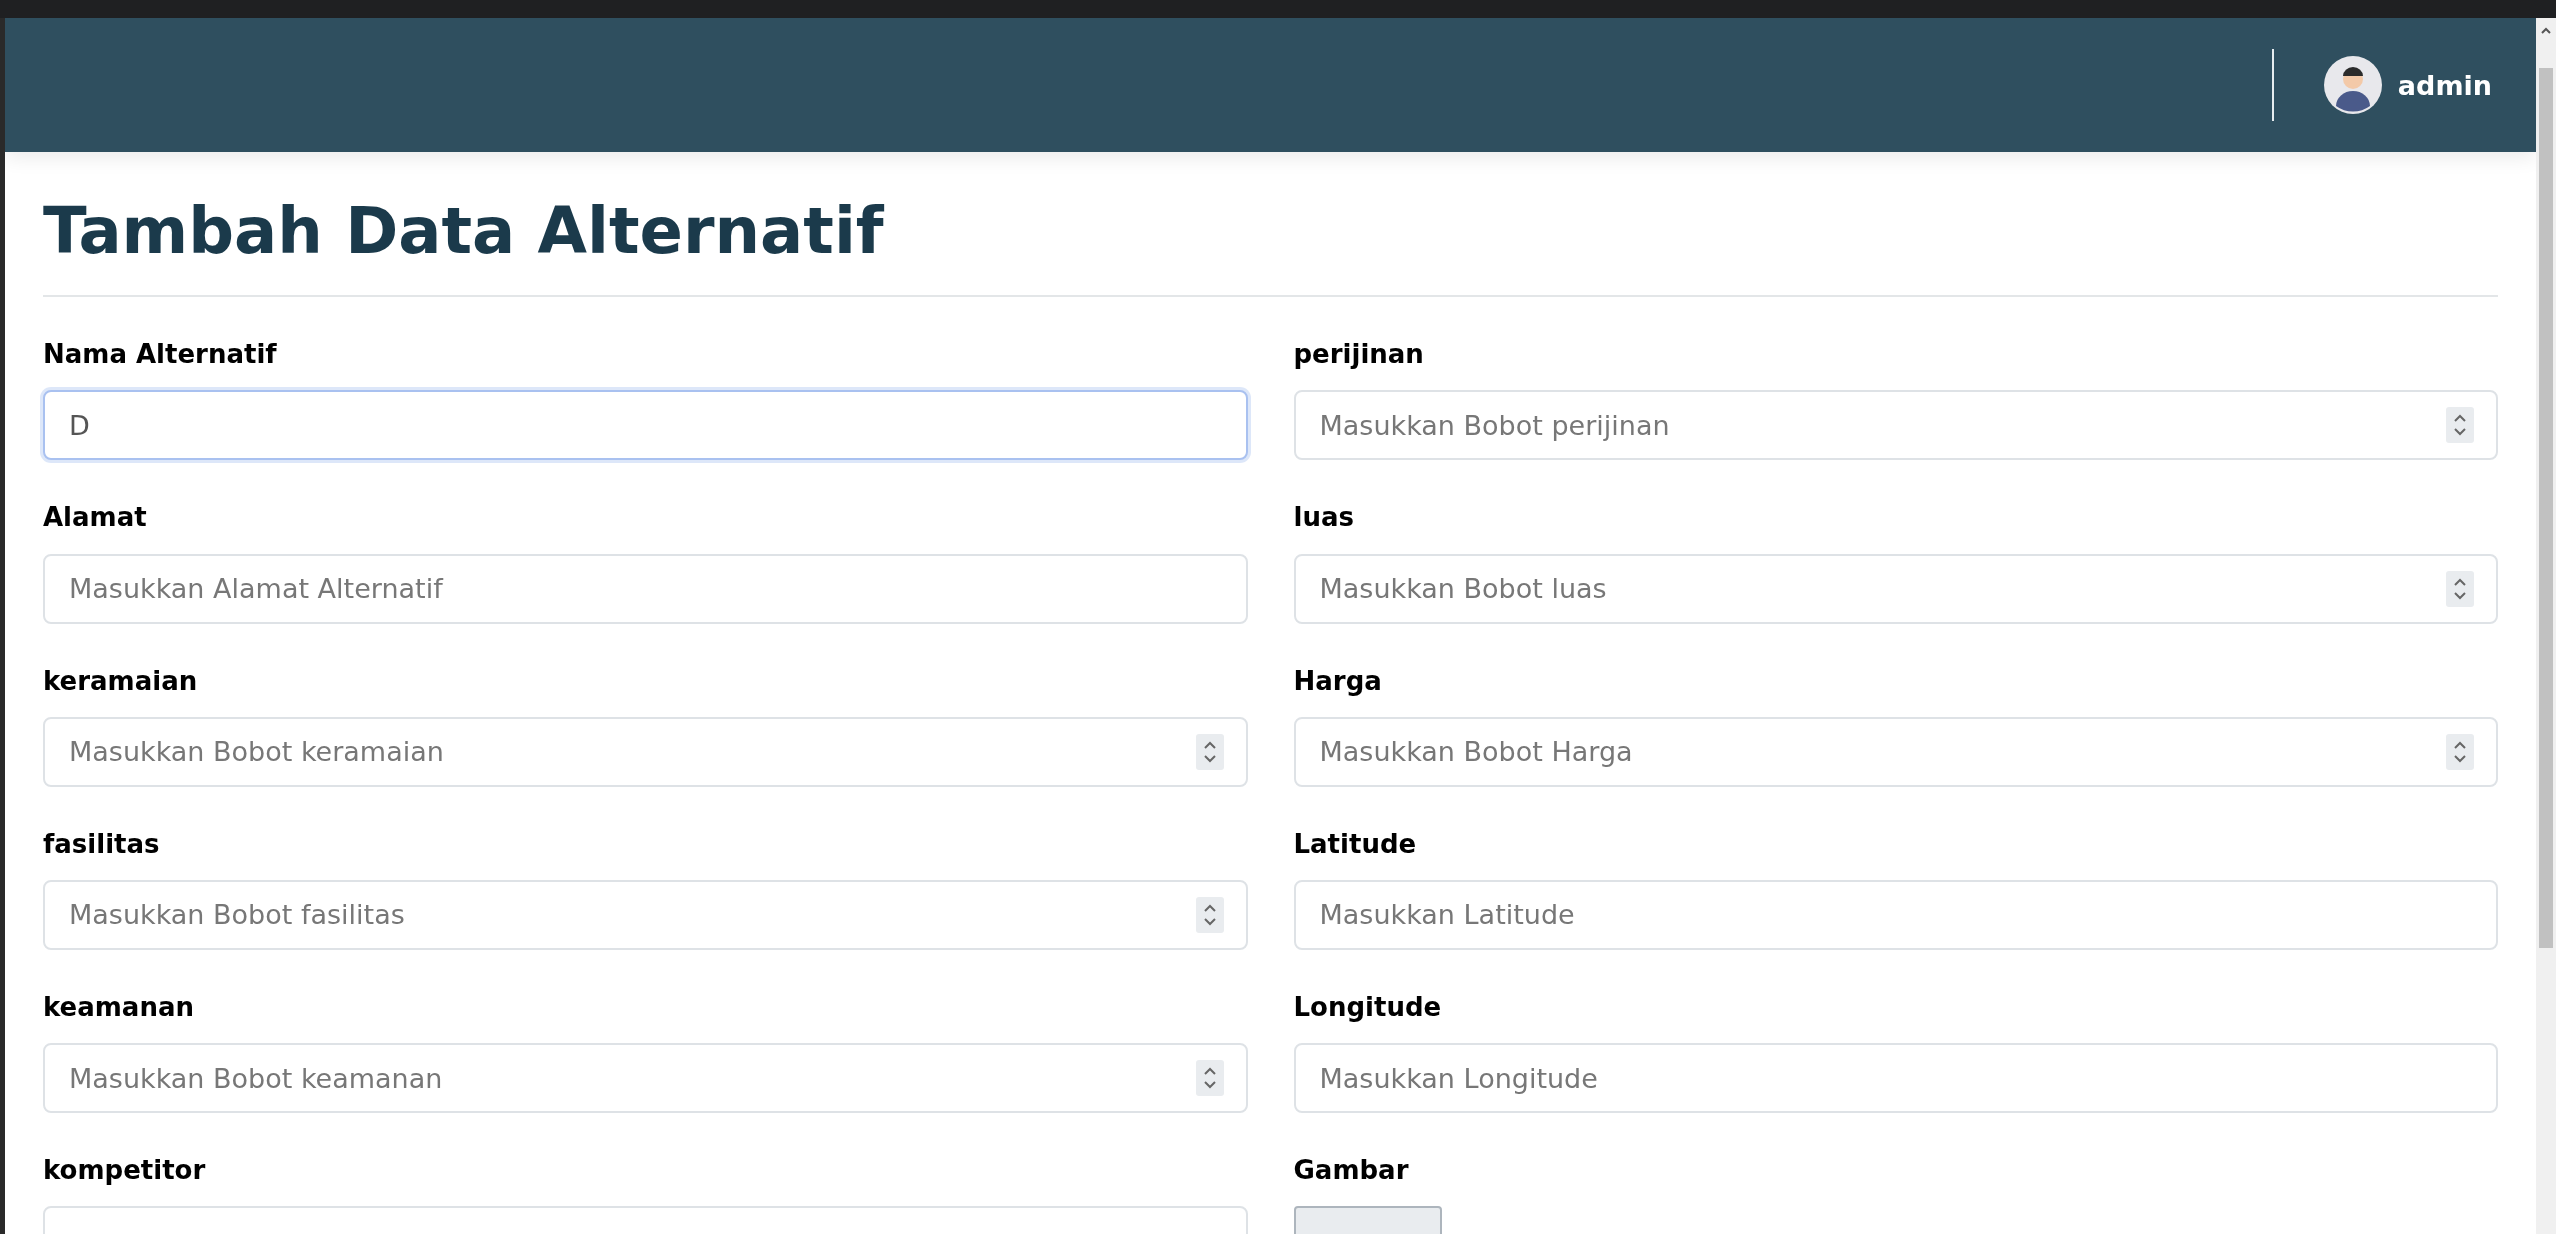  Describe the element at coordinates (2444, 85) in the screenshot. I see `user-name: admin` at that location.